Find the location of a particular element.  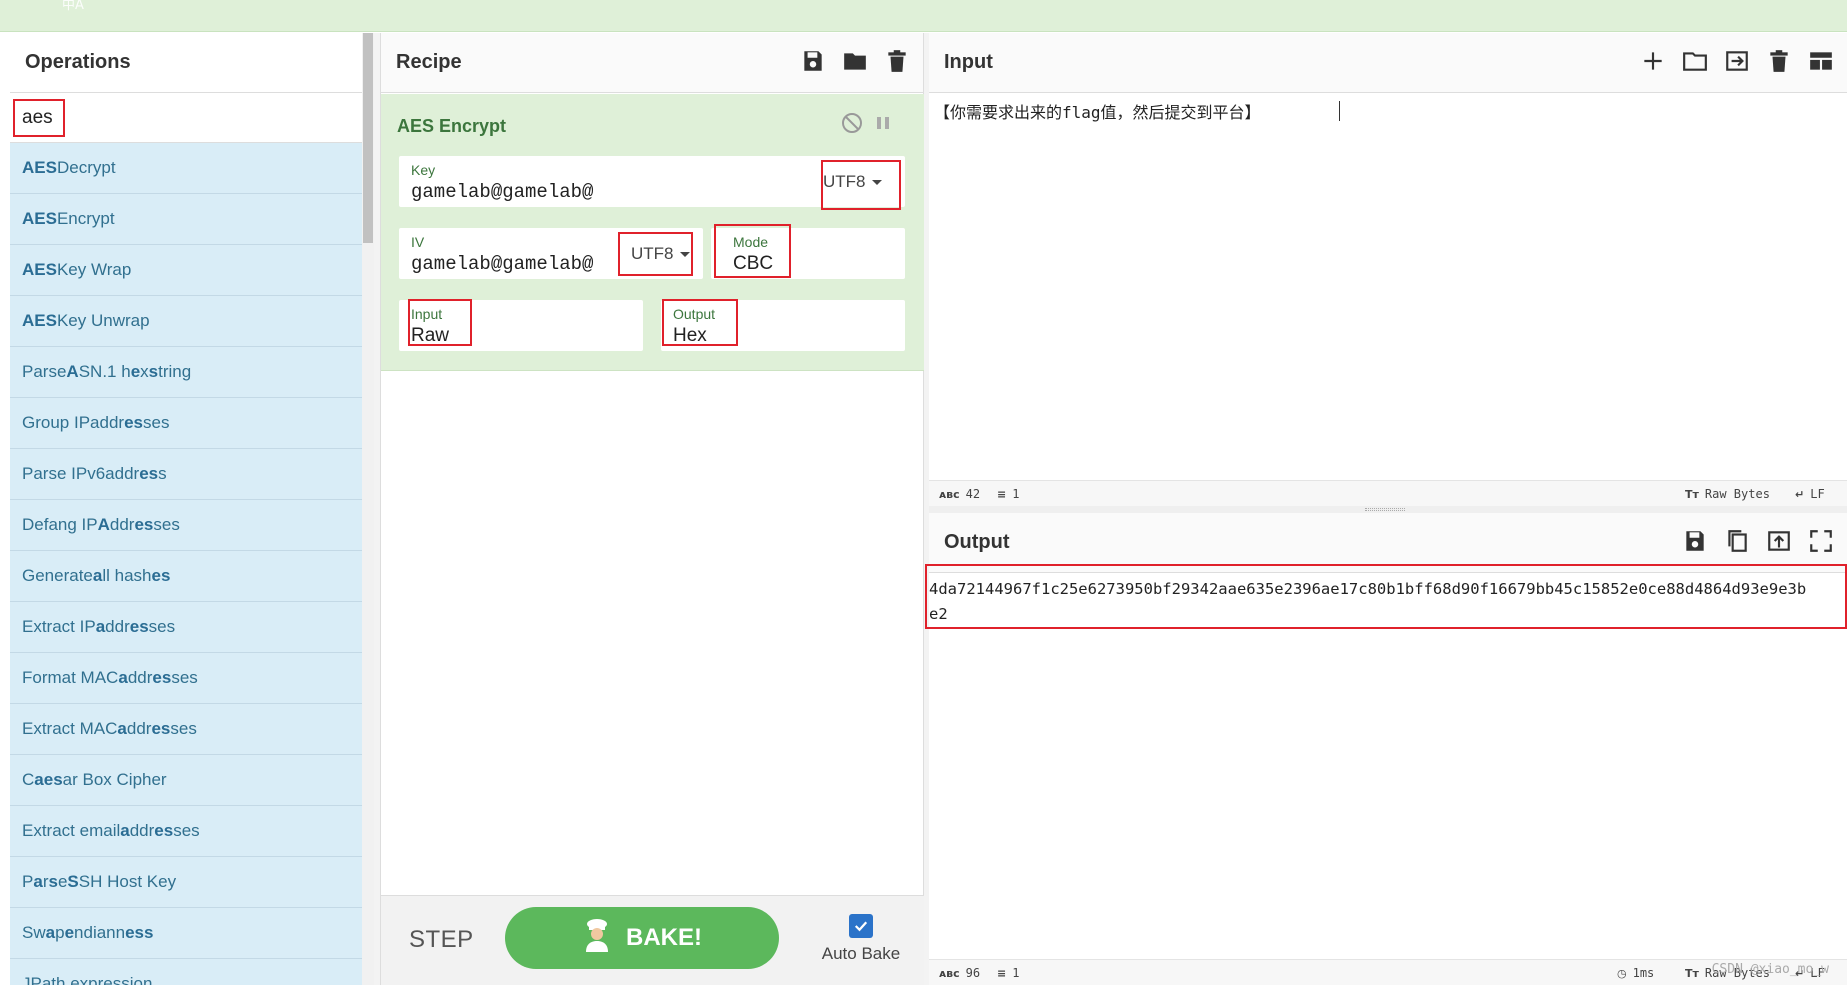

output-format-field: Output Hex is located at coordinates (783, 325).